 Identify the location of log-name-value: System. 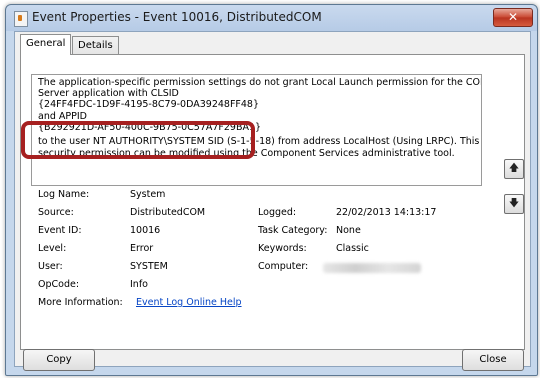
(148, 194).